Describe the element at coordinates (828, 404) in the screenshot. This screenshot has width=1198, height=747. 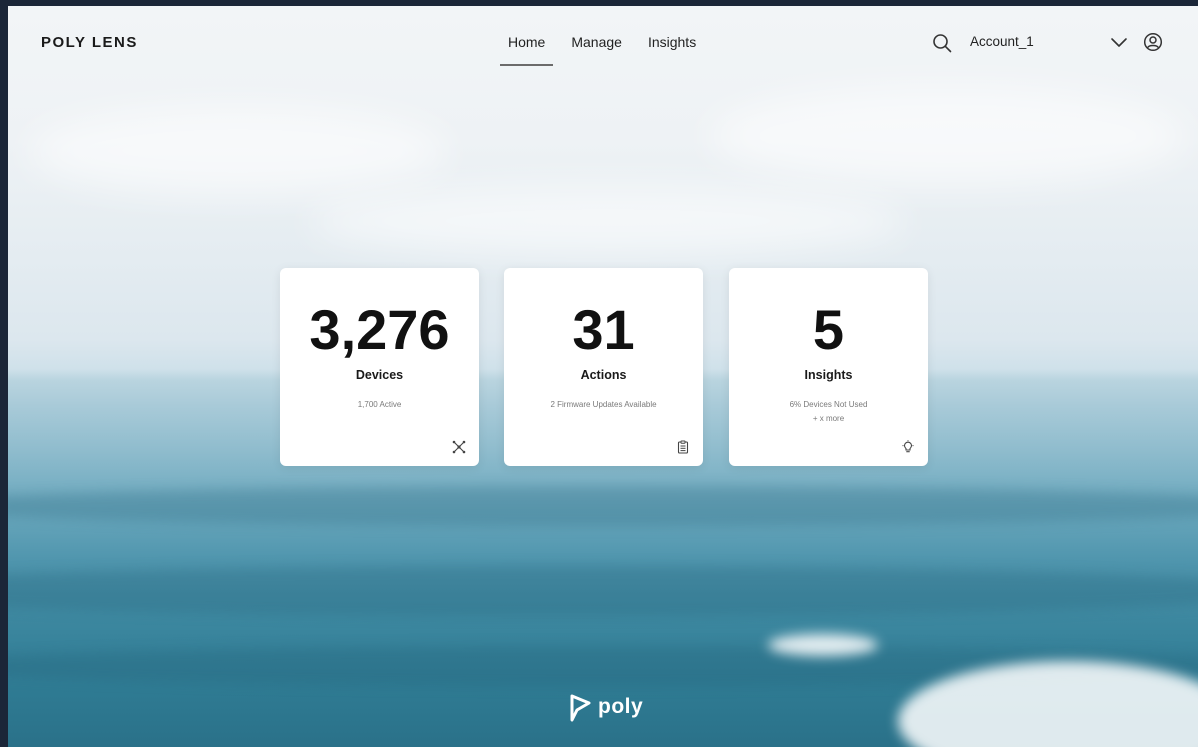
I see `insights-sub-line: 6% Devices Not Used` at that location.